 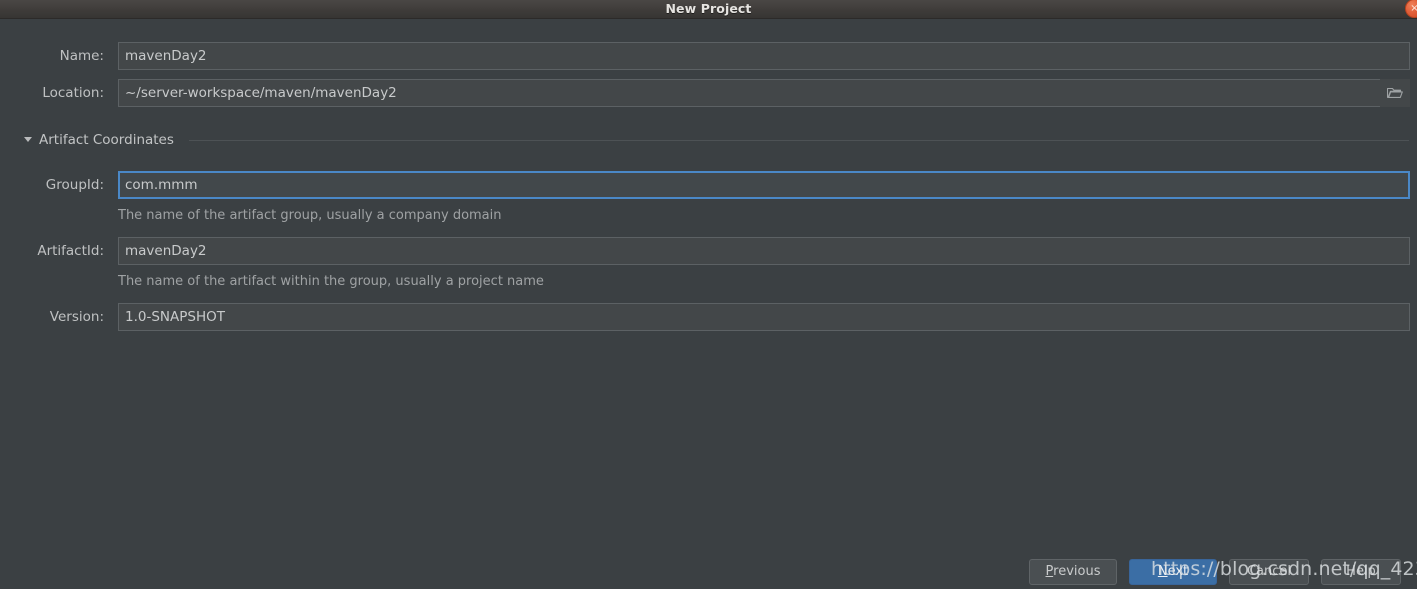 I want to click on help-button: Help, so click(x=1361, y=572).